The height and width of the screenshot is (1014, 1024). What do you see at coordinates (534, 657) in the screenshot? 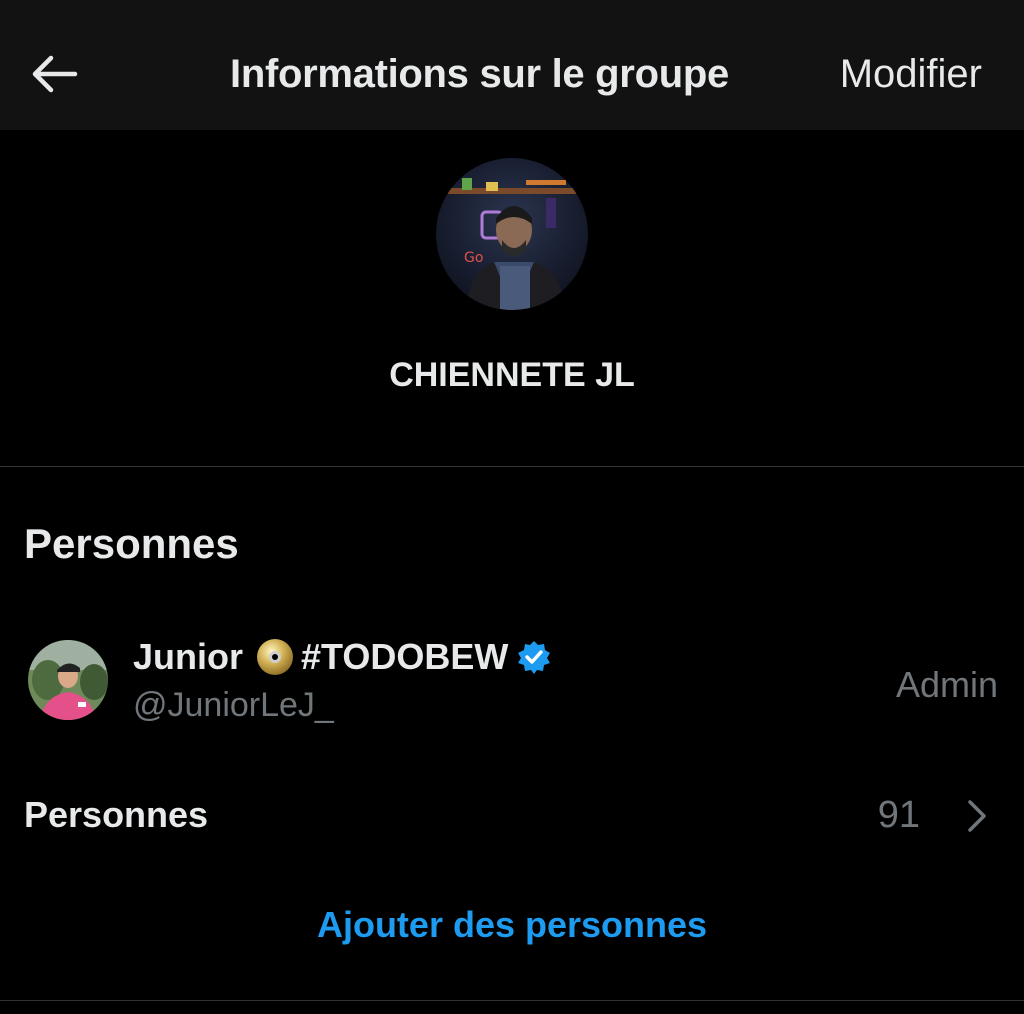
I see `verified-badge-icon` at bounding box center [534, 657].